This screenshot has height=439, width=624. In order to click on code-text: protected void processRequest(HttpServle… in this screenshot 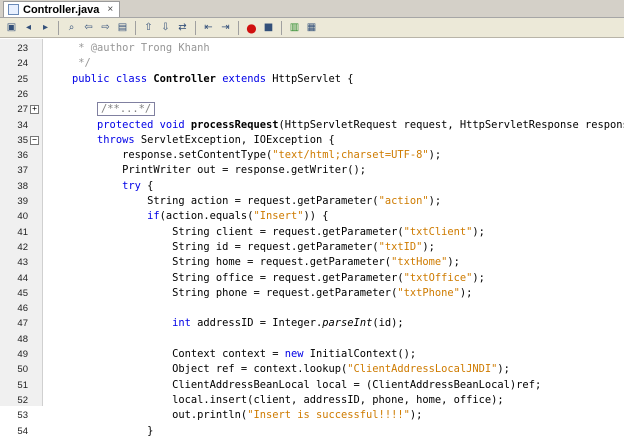, I will do `click(335, 125)`.